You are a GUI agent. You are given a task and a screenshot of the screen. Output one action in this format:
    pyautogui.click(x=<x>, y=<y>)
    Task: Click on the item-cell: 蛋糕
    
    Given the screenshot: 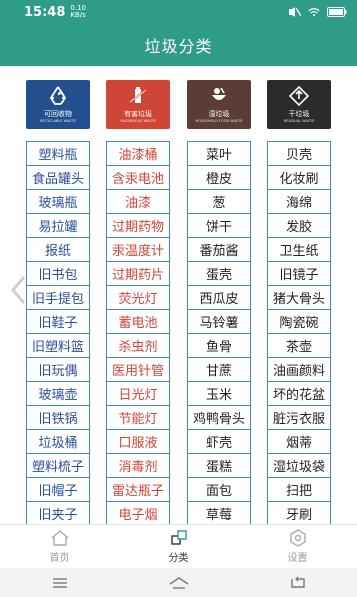 What is the action you would take?
    pyautogui.click(x=219, y=466)
    